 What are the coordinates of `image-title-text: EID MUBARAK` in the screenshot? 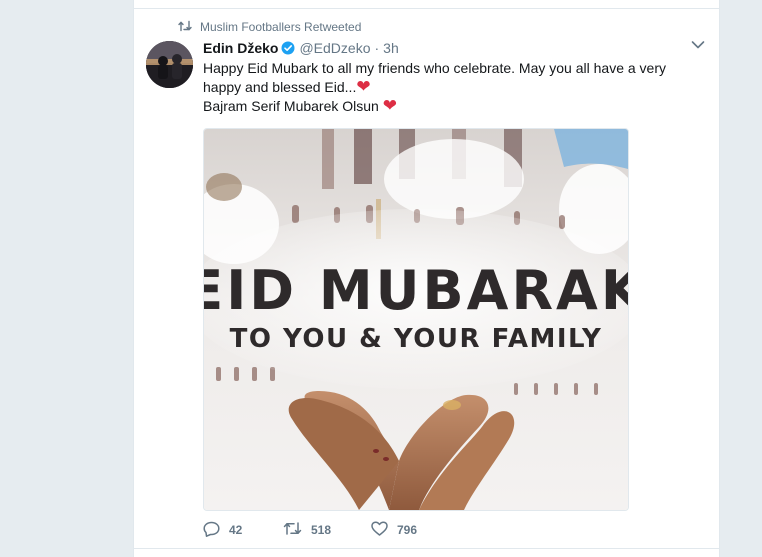 It's located at (416, 290).